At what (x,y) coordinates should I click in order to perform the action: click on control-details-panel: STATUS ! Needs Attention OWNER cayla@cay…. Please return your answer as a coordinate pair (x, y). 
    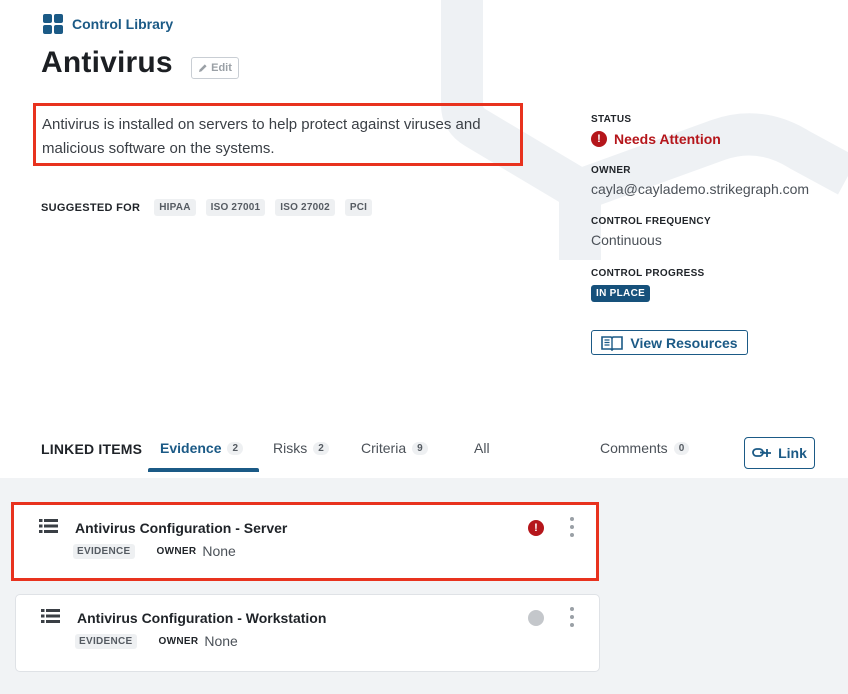
    Looking at the image, I should click on (711, 208).